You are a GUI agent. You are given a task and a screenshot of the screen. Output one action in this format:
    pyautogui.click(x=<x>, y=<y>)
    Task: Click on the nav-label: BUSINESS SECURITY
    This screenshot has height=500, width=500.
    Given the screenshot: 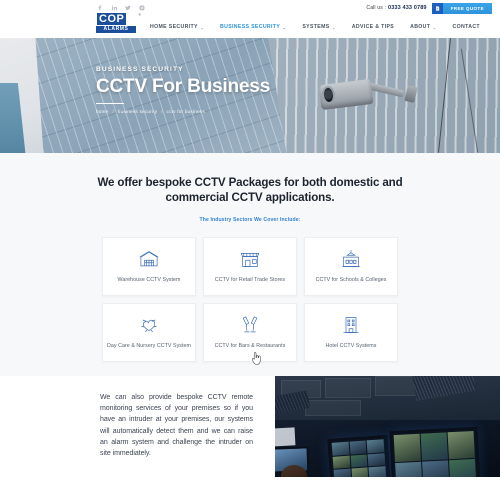 What is the action you would take?
    pyautogui.click(x=250, y=27)
    